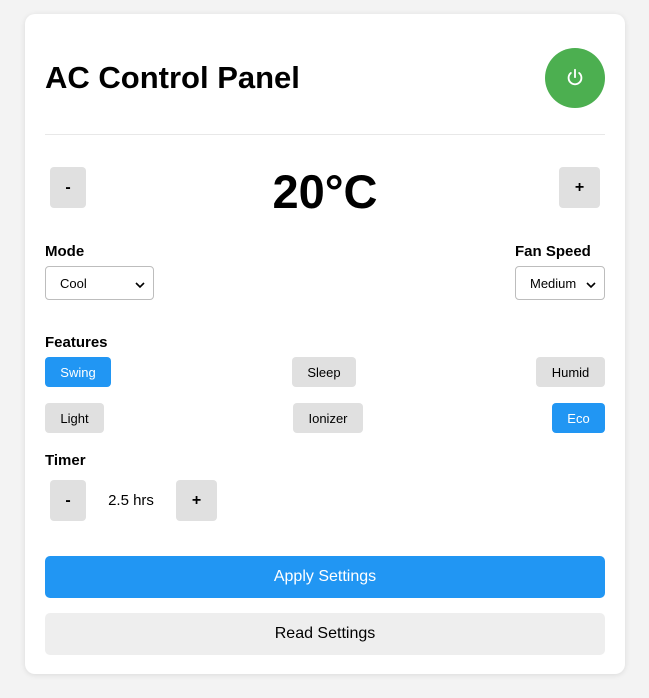  What do you see at coordinates (131, 500) in the screenshot?
I see `timer-display: 2.5 hrs` at bounding box center [131, 500].